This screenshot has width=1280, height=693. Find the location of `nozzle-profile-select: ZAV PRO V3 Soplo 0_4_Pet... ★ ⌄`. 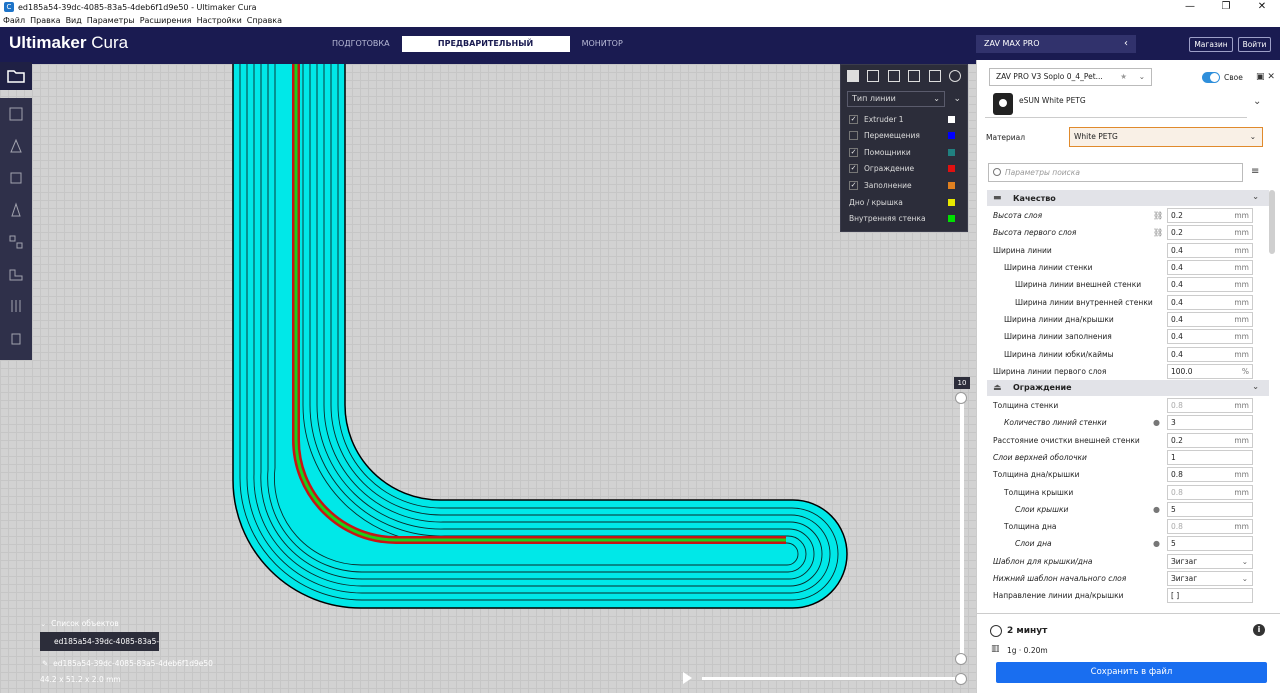

nozzle-profile-select: ZAV PRO V3 Soplo 0_4_Pet... ★ ⌄ is located at coordinates (1070, 77).